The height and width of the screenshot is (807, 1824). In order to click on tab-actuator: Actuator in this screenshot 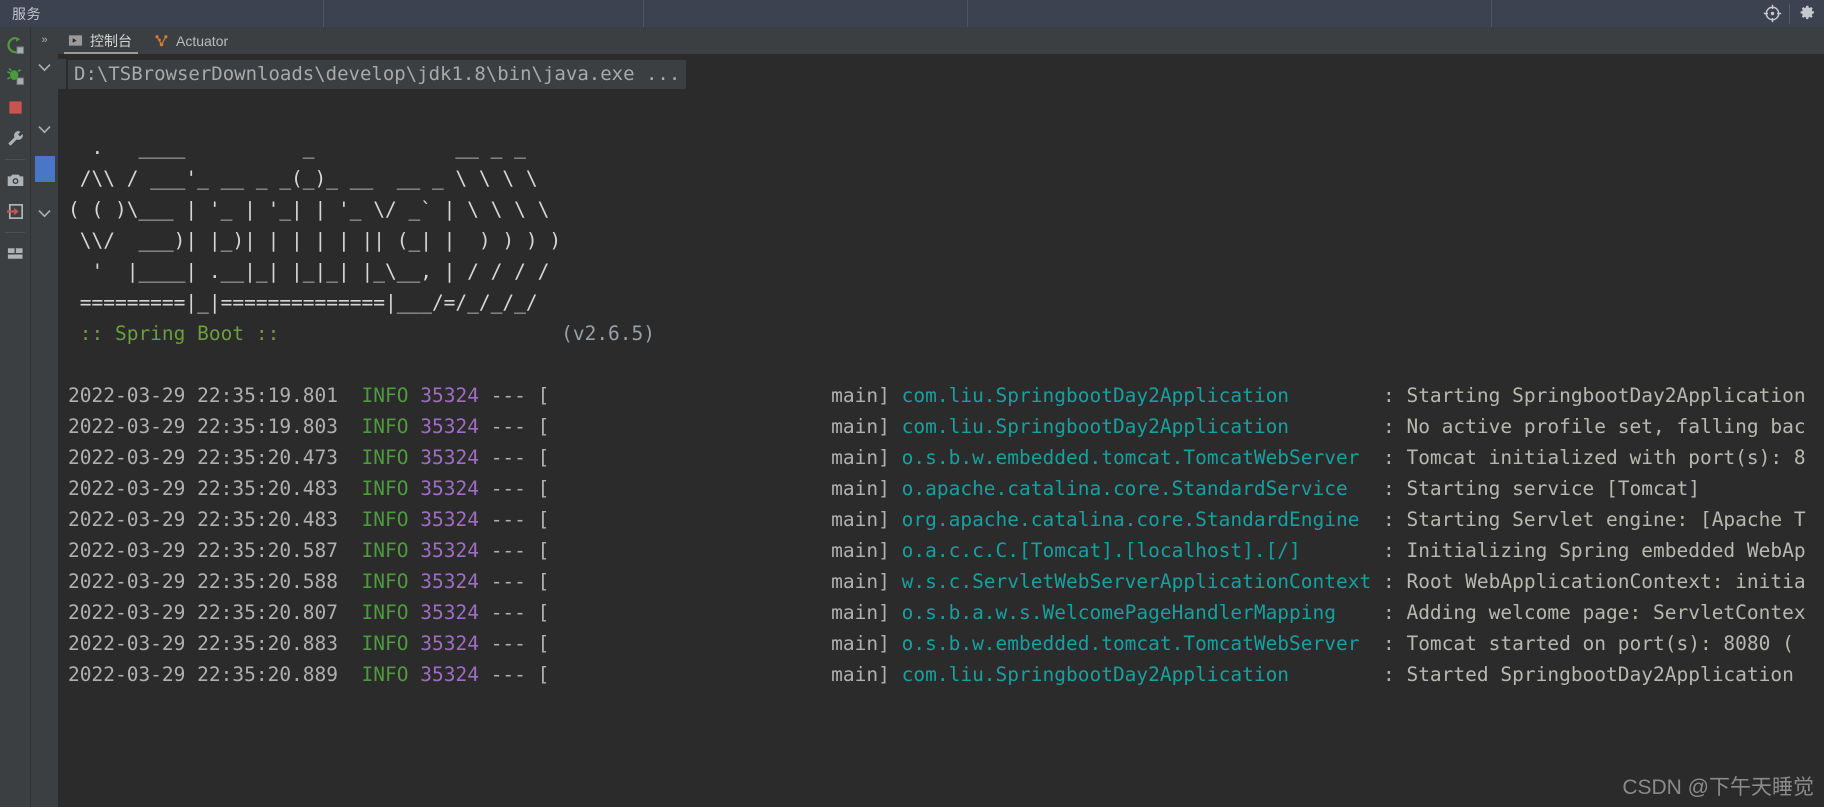, I will do `click(192, 40)`.